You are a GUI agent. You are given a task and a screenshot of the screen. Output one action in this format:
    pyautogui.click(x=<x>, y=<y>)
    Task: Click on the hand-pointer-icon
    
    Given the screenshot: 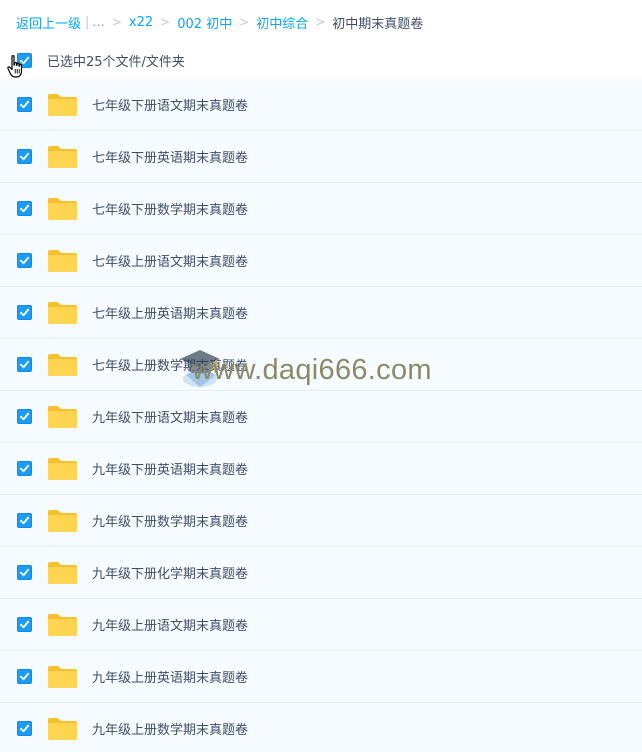 What is the action you would take?
    pyautogui.click(x=15, y=66)
    